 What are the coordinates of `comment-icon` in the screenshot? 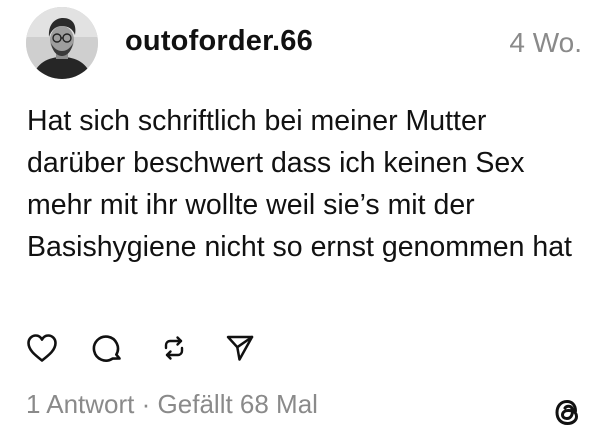 It's located at (106, 348).